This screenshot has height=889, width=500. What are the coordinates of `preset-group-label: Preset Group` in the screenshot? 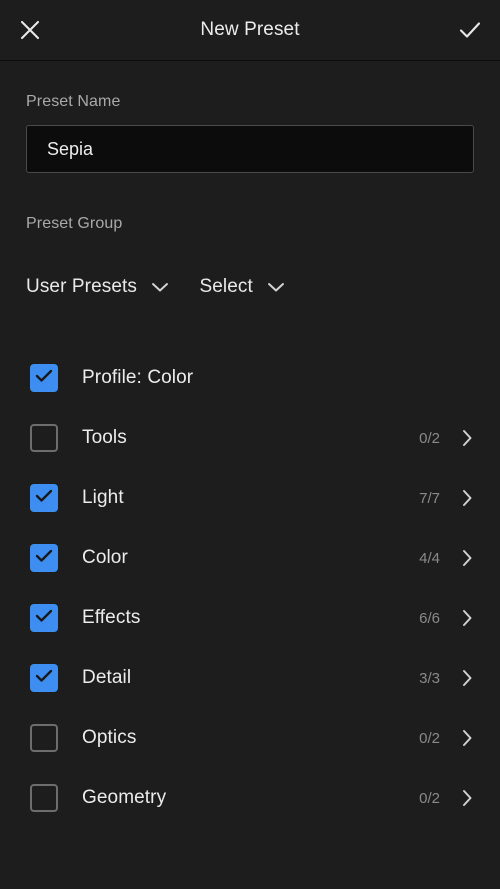 It's located at (74, 223).